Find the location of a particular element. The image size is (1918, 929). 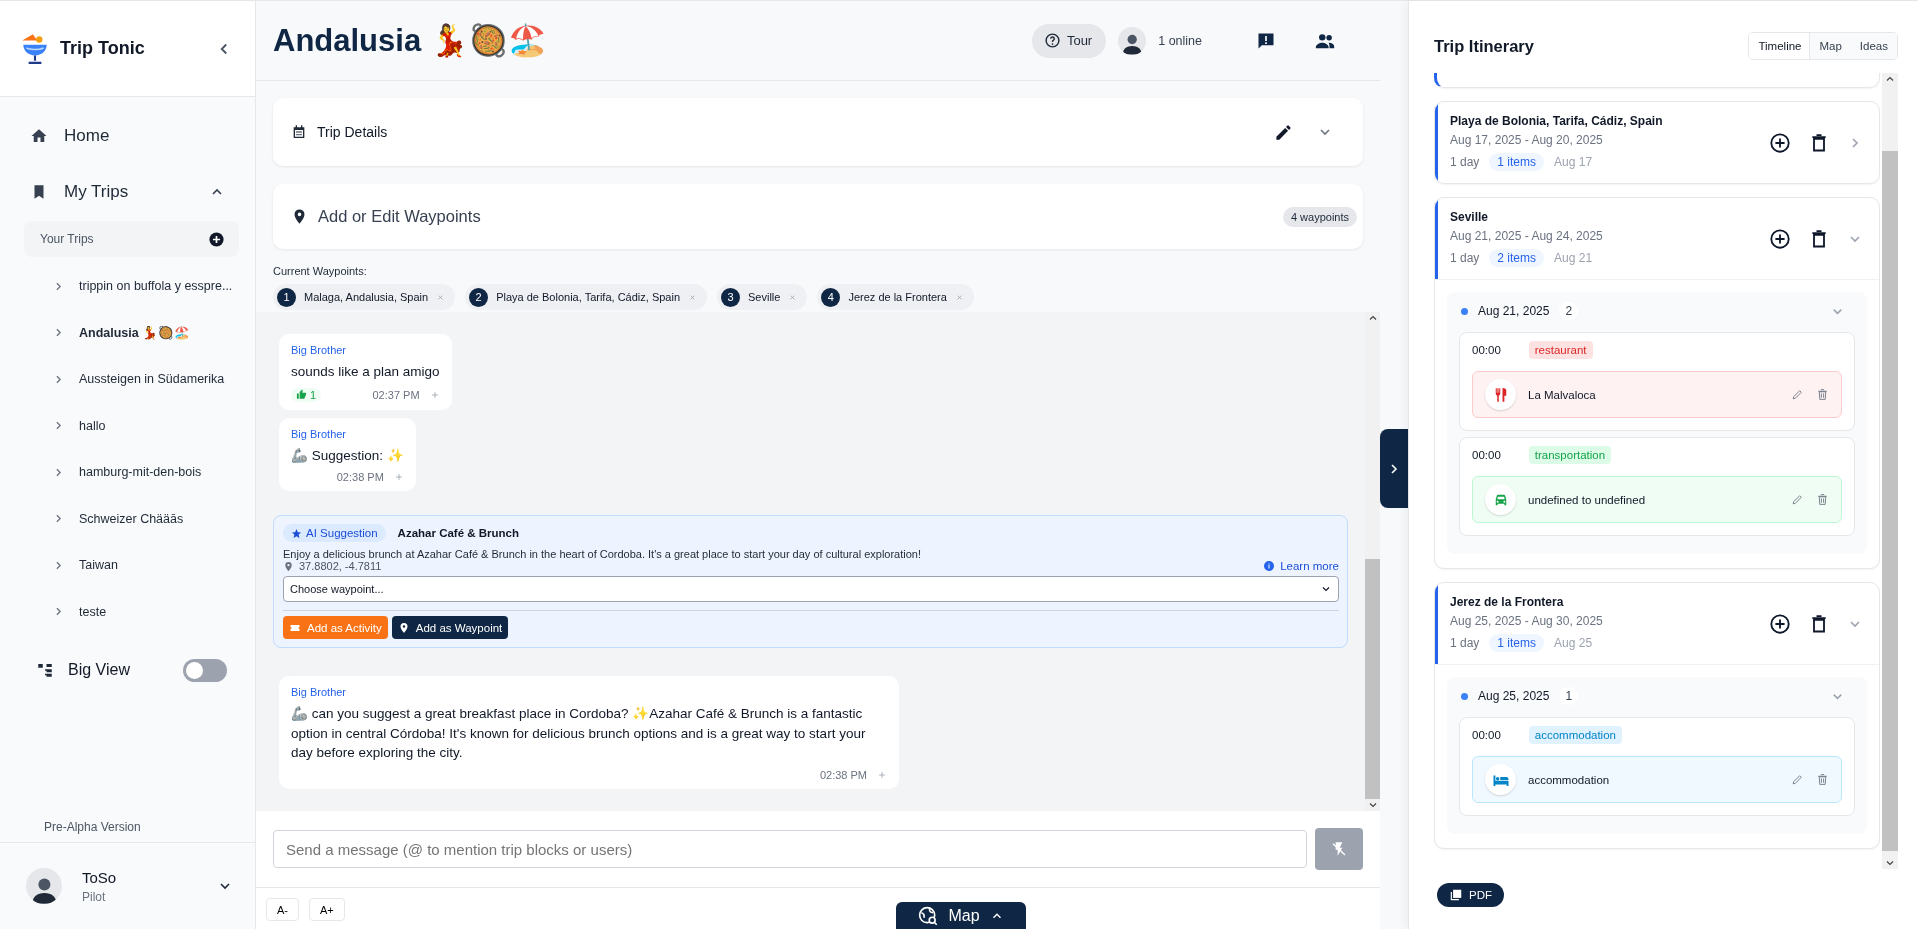

send-button is located at coordinates (1339, 849).